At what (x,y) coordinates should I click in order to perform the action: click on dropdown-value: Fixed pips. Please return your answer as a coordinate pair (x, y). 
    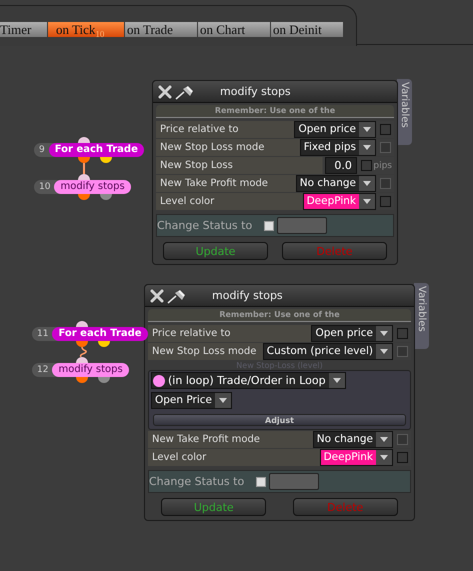
    Looking at the image, I should click on (329, 147).